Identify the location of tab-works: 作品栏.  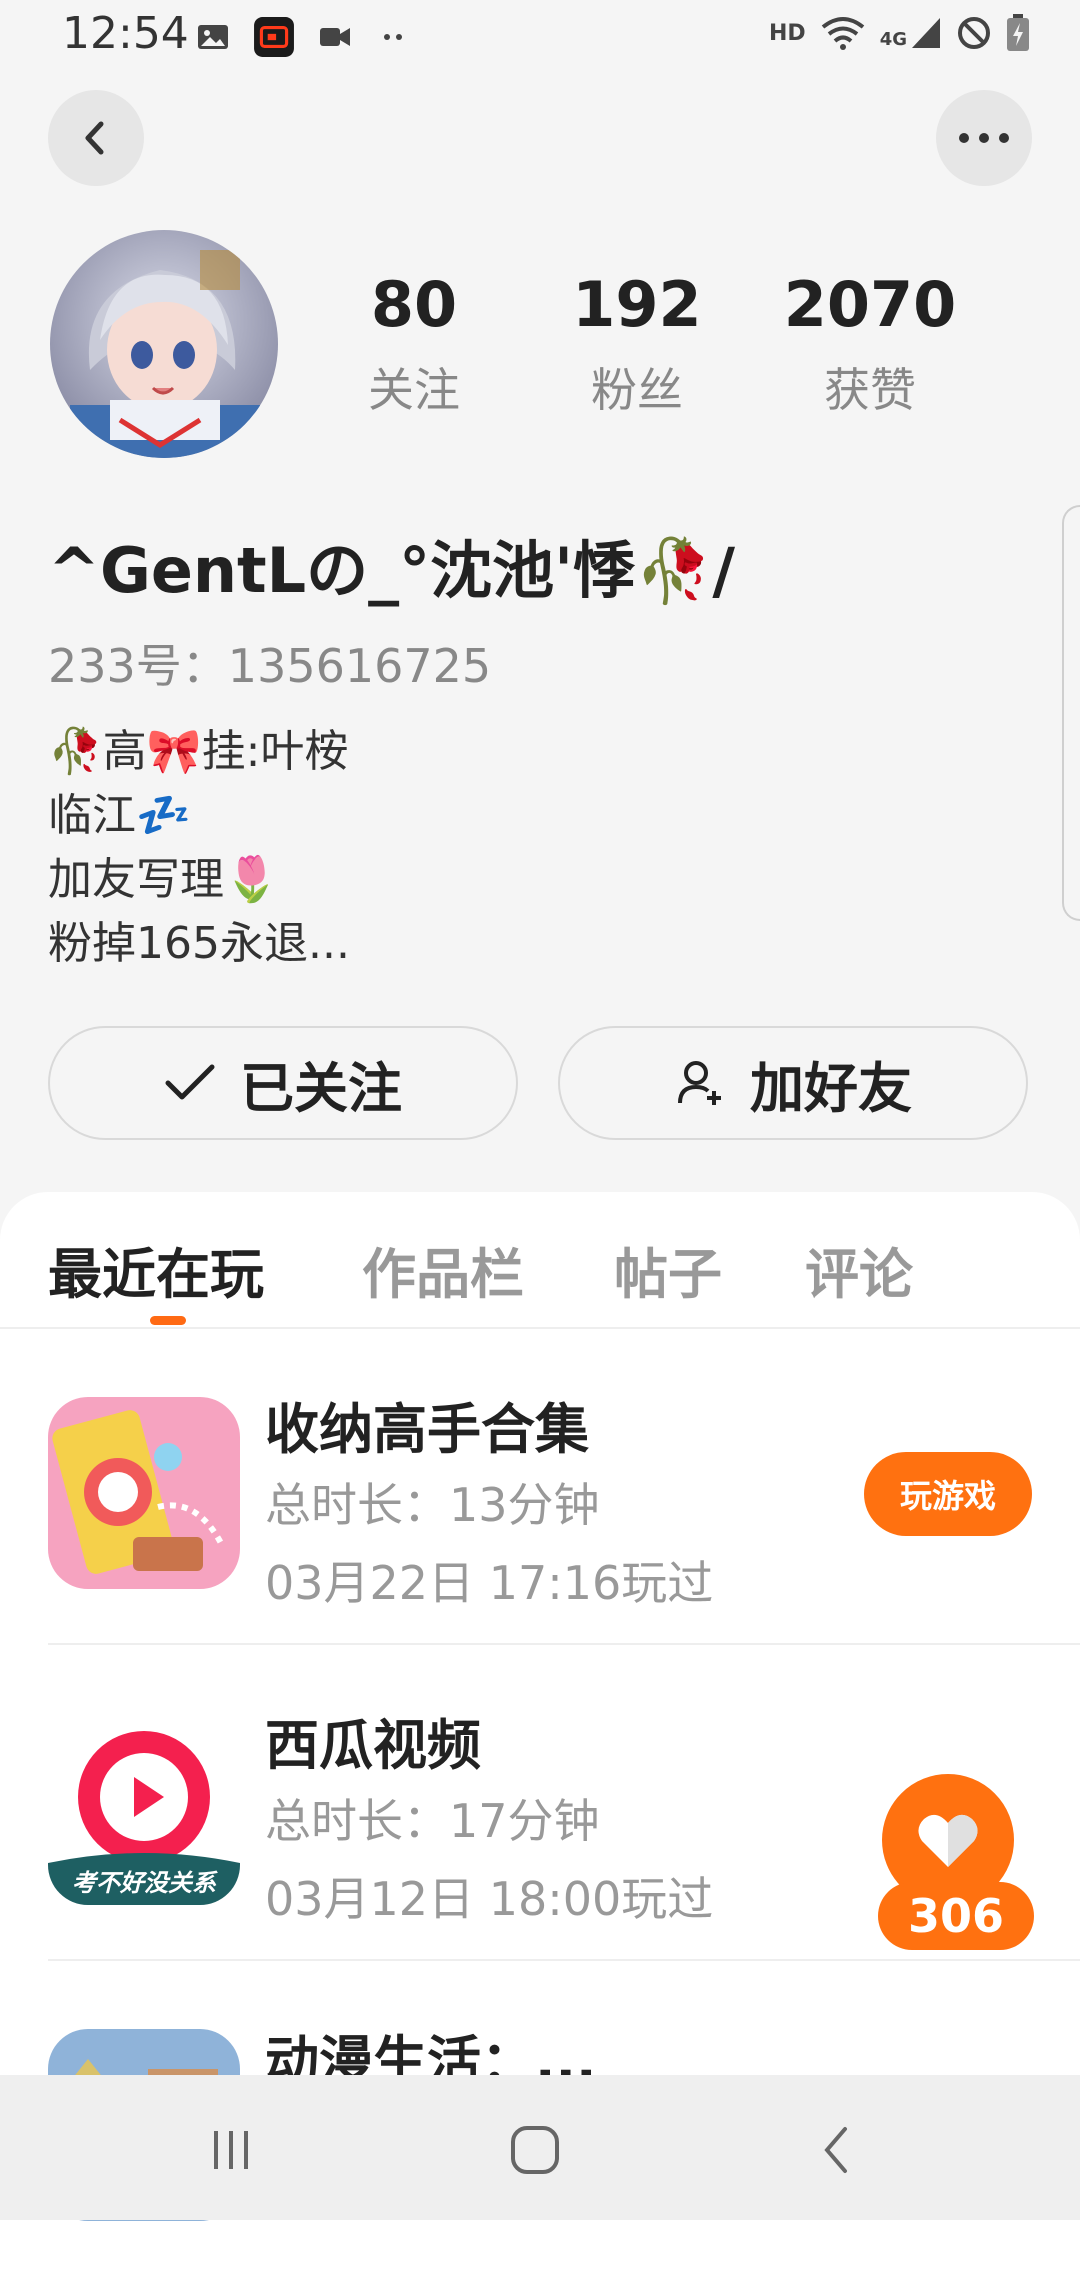
(443, 1269).